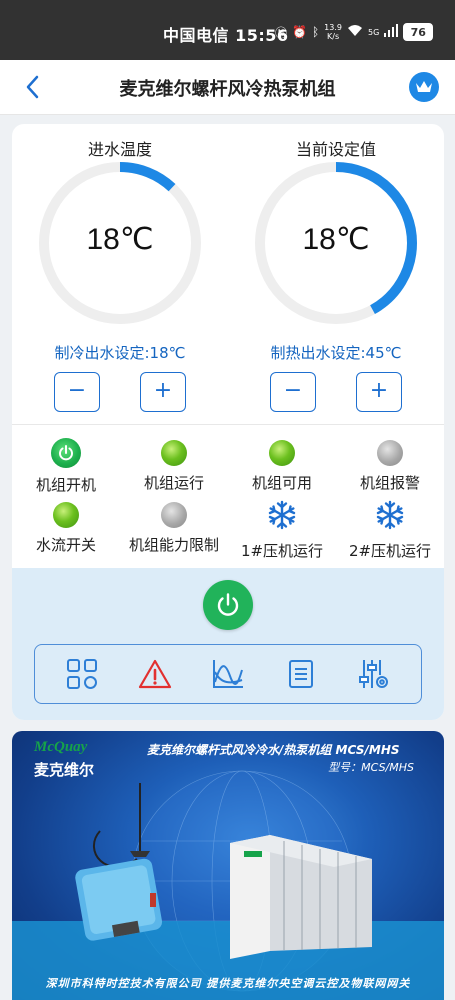 The height and width of the screenshot is (1000, 455). What do you see at coordinates (418, 32) in the screenshot?
I see `battery-indicator: 76` at bounding box center [418, 32].